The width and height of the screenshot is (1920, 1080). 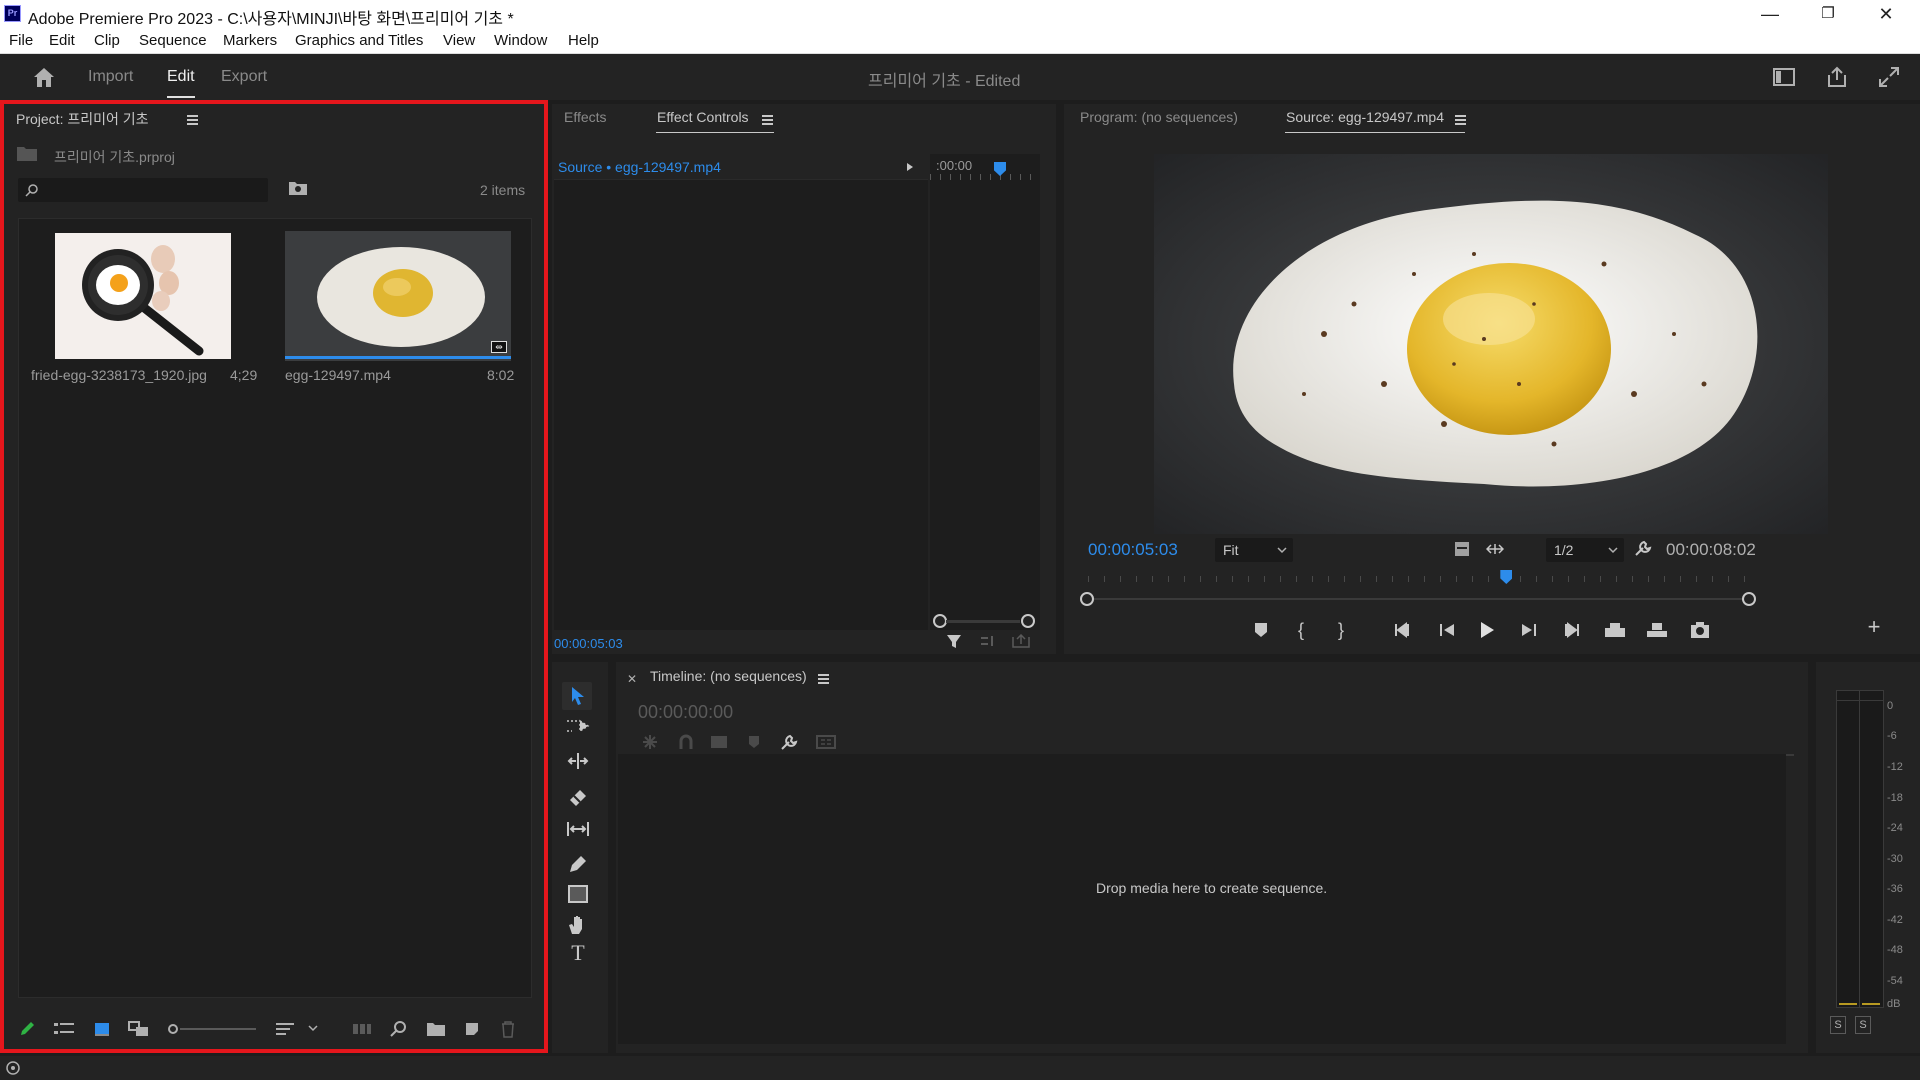 What do you see at coordinates (585, 117) in the screenshot?
I see `tab-effects: Effects` at bounding box center [585, 117].